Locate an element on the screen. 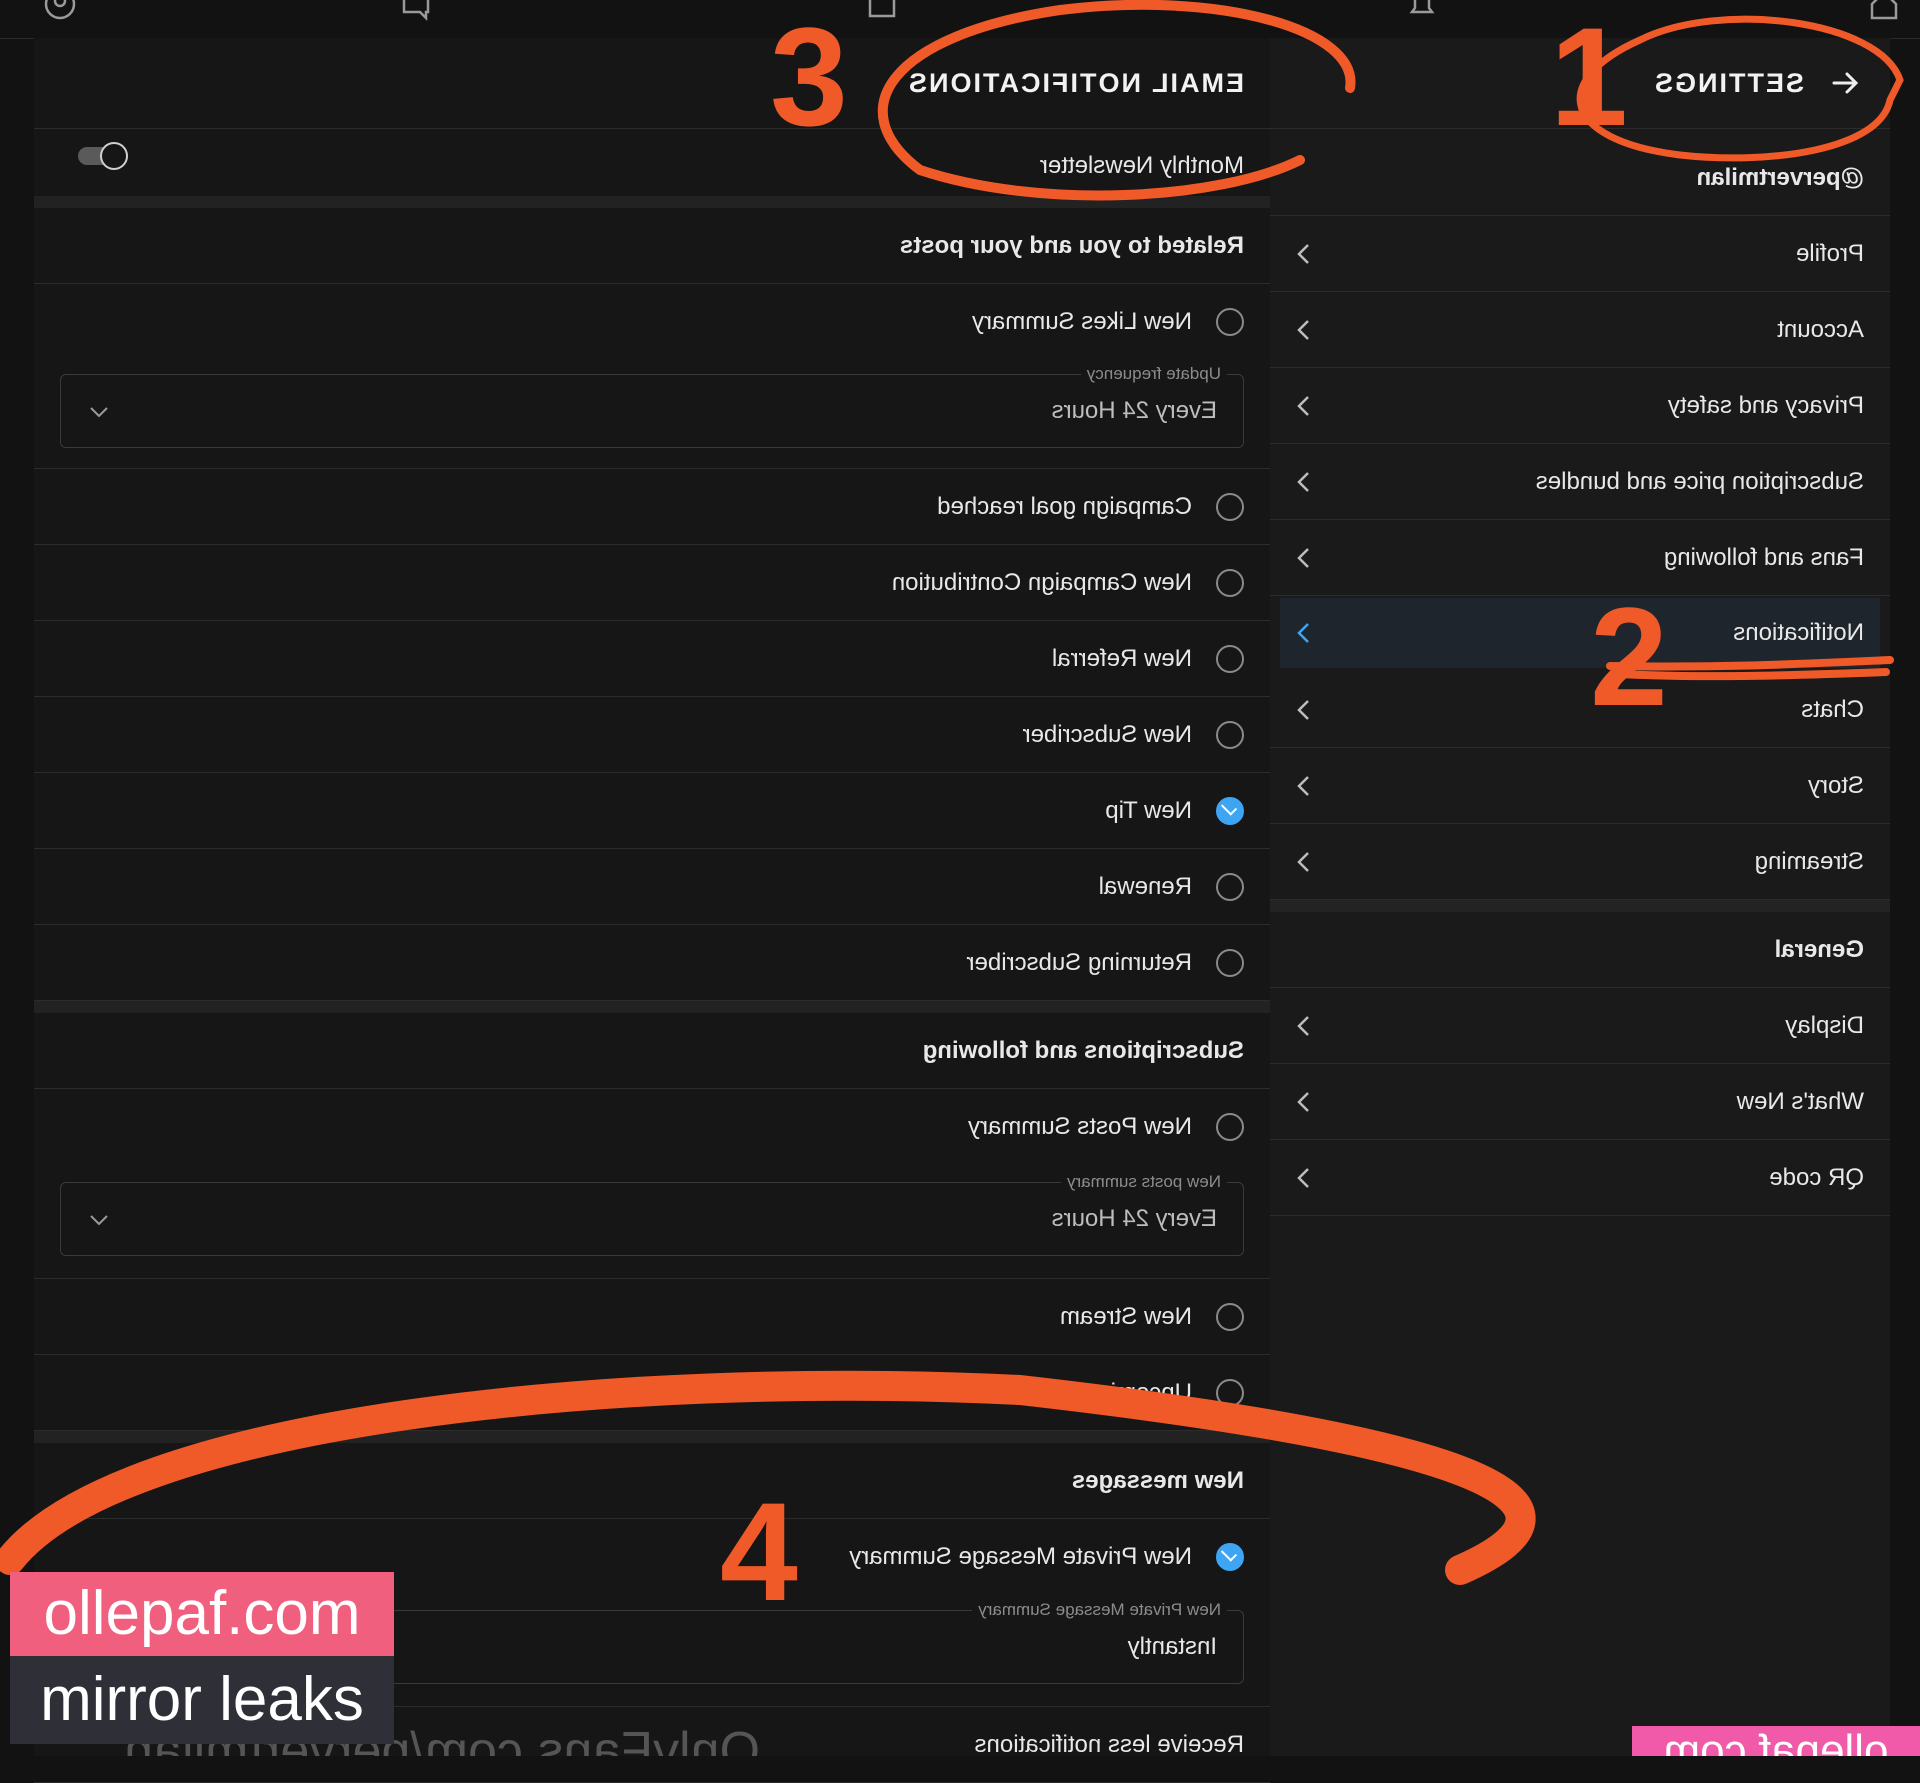 Image resolution: width=1920 pixels, height=1783 pixels. update-frequency-select: Update frequency Every 24 Hours is located at coordinates (652, 406).